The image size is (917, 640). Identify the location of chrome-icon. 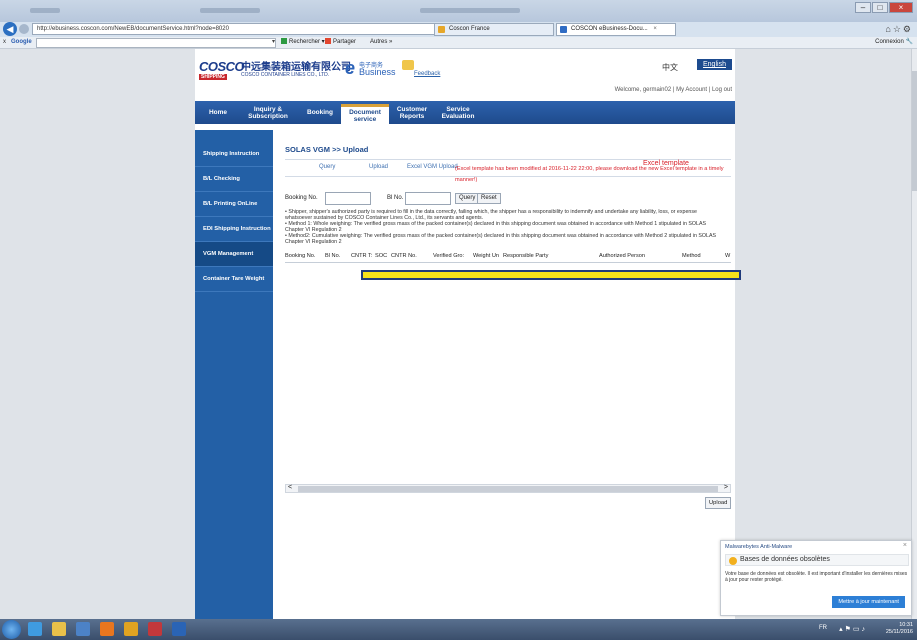
(107, 629).